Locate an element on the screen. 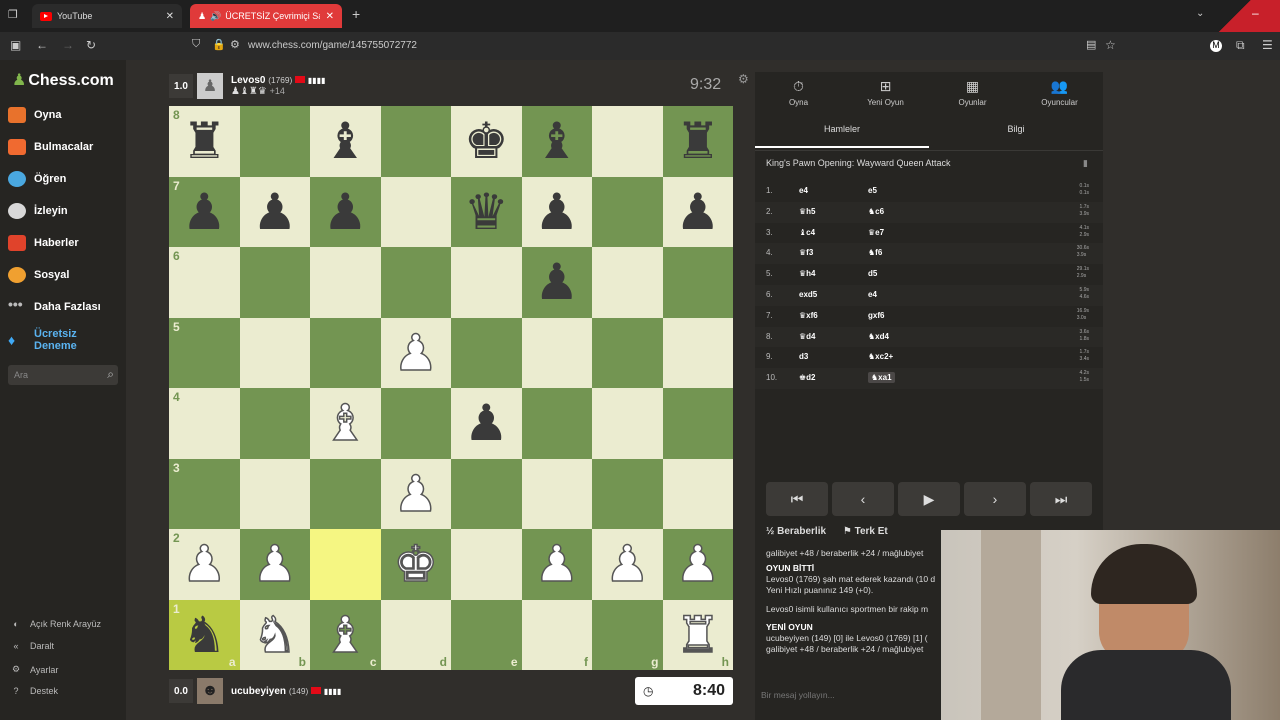 The height and width of the screenshot is (720, 1280). square-f1: f is located at coordinates (556, 634).